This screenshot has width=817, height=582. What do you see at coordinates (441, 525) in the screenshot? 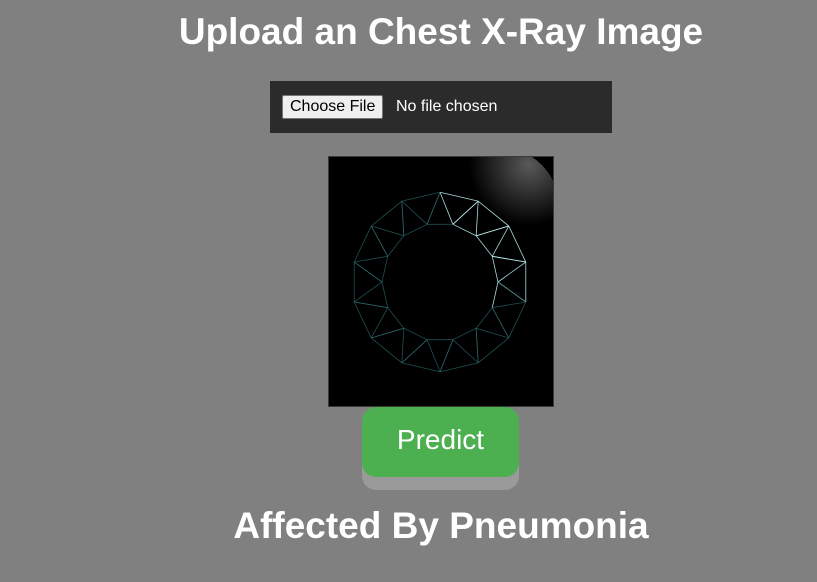
I see `prediction-result: Affected By Pneumonia` at bounding box center [441, 525].